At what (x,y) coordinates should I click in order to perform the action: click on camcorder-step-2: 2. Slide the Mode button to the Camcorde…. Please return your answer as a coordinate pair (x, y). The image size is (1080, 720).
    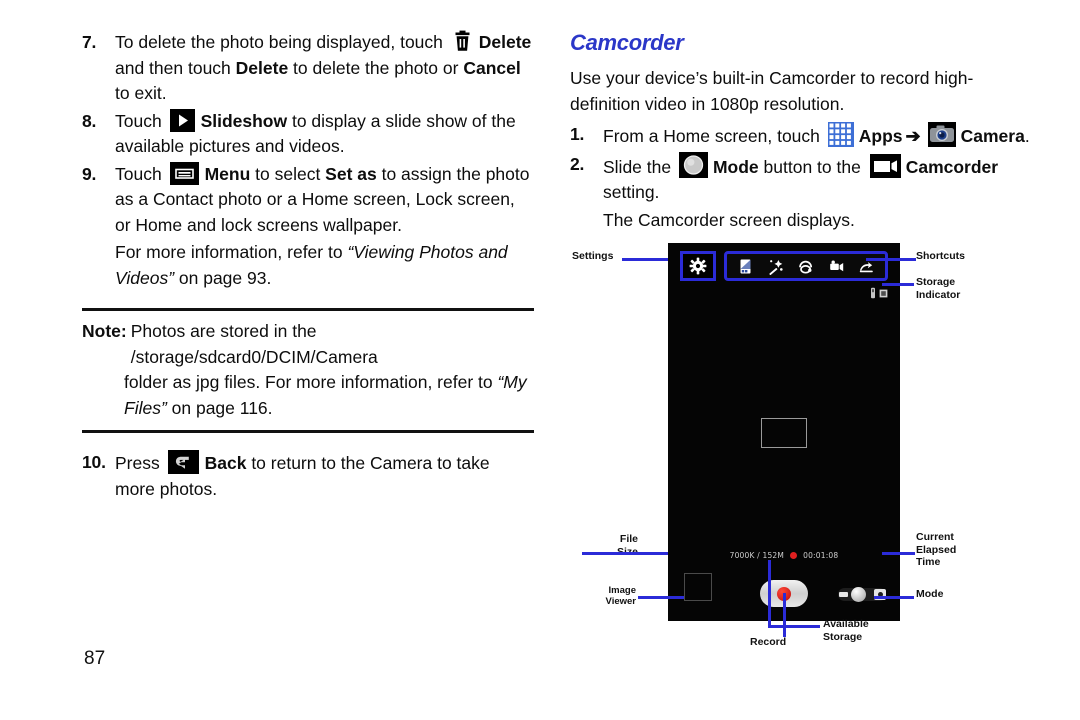
    Looking at the image, I should click on (805, 178).